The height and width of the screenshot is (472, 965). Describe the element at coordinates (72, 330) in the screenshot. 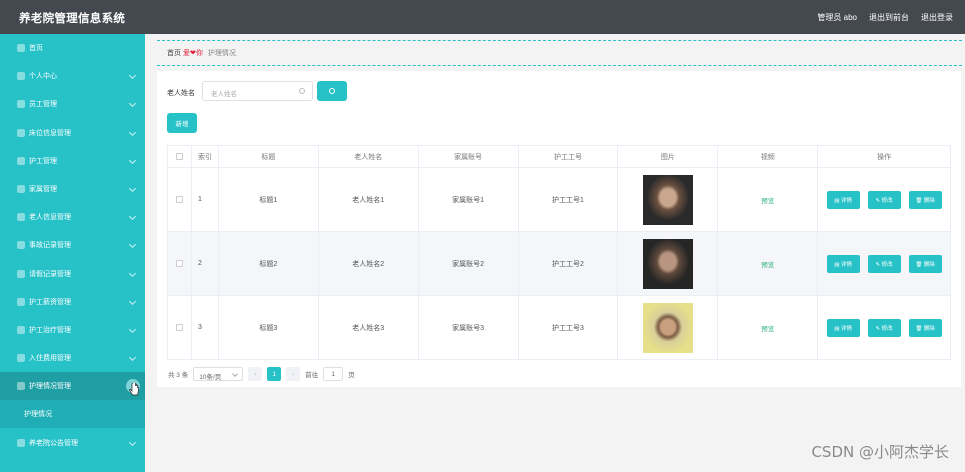

I see `sidebar-item-treatment: 护工治疗管理` at that location.